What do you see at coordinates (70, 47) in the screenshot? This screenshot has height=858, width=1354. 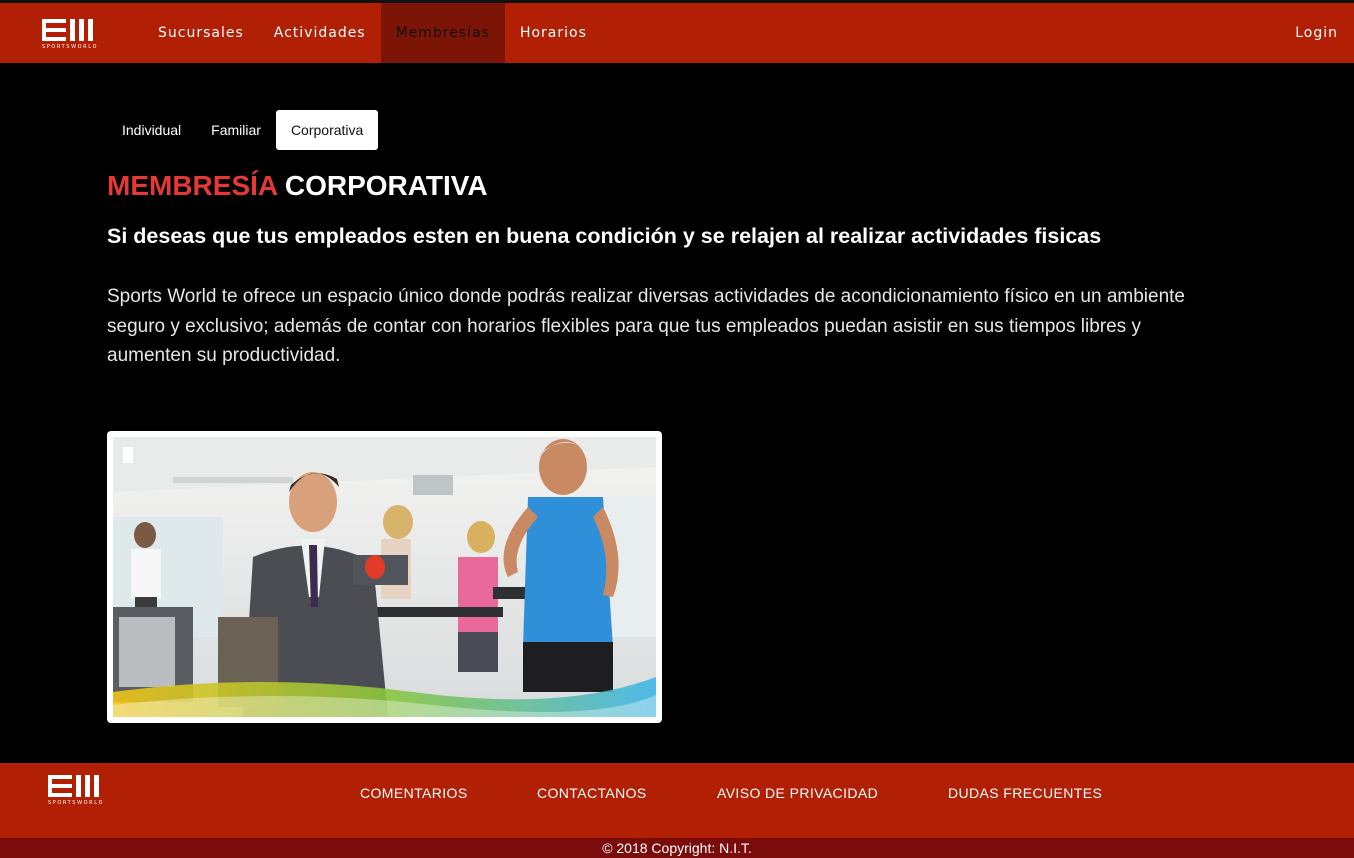 I see `logo-text: SPORTSWORLD` at bounding box center [70, 47].